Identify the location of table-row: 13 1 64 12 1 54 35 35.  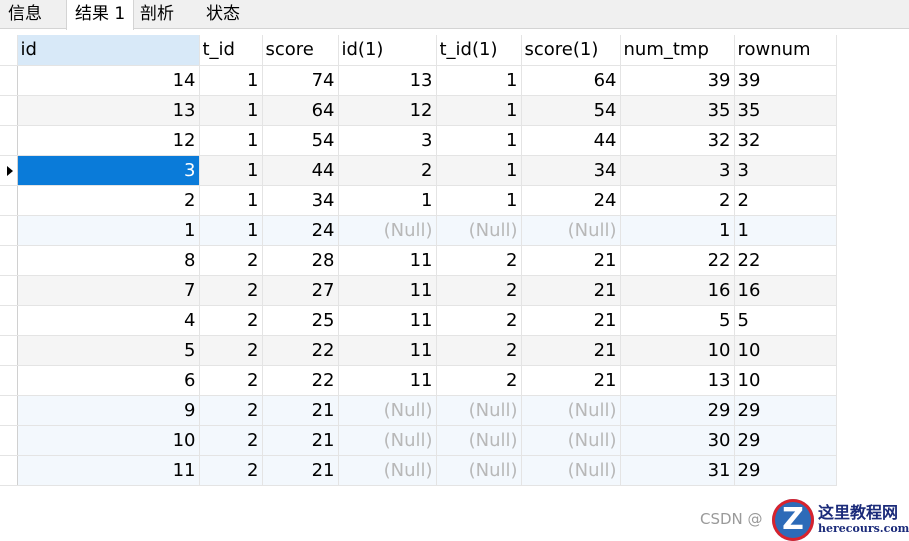
(418, 110).